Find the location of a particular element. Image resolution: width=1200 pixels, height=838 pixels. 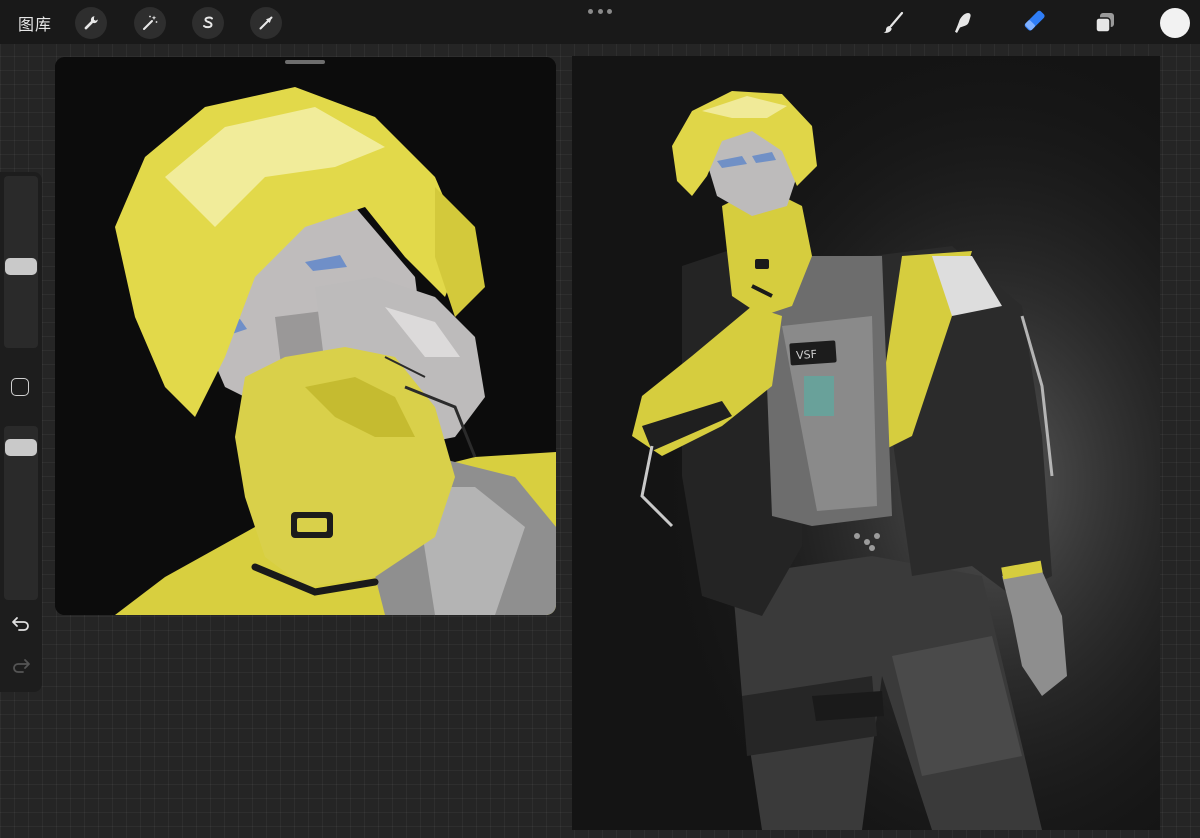

more-options-button is located at coordinates (600, 11).